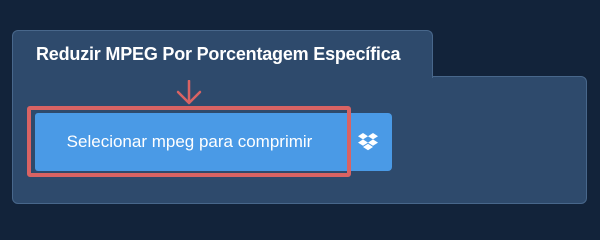  I want to click on down-arrow-icon, so click(189, 92).